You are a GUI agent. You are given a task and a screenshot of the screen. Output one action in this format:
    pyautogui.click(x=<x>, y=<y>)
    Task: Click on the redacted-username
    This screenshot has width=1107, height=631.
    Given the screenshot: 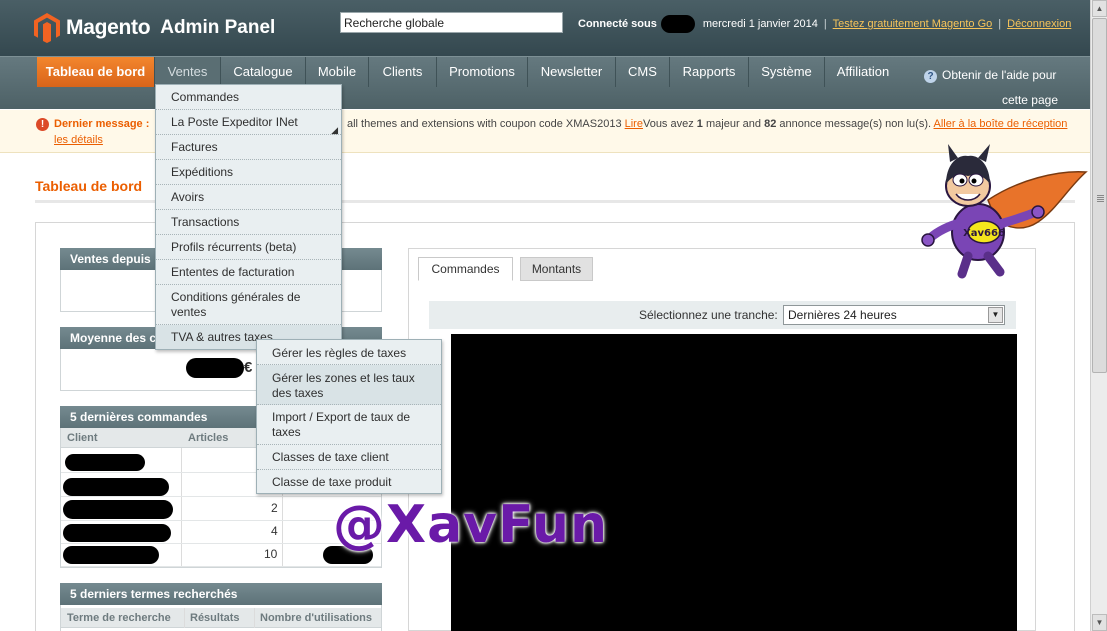 What is the action you would take?
    pyautogui.click(x=677, y=24)
    